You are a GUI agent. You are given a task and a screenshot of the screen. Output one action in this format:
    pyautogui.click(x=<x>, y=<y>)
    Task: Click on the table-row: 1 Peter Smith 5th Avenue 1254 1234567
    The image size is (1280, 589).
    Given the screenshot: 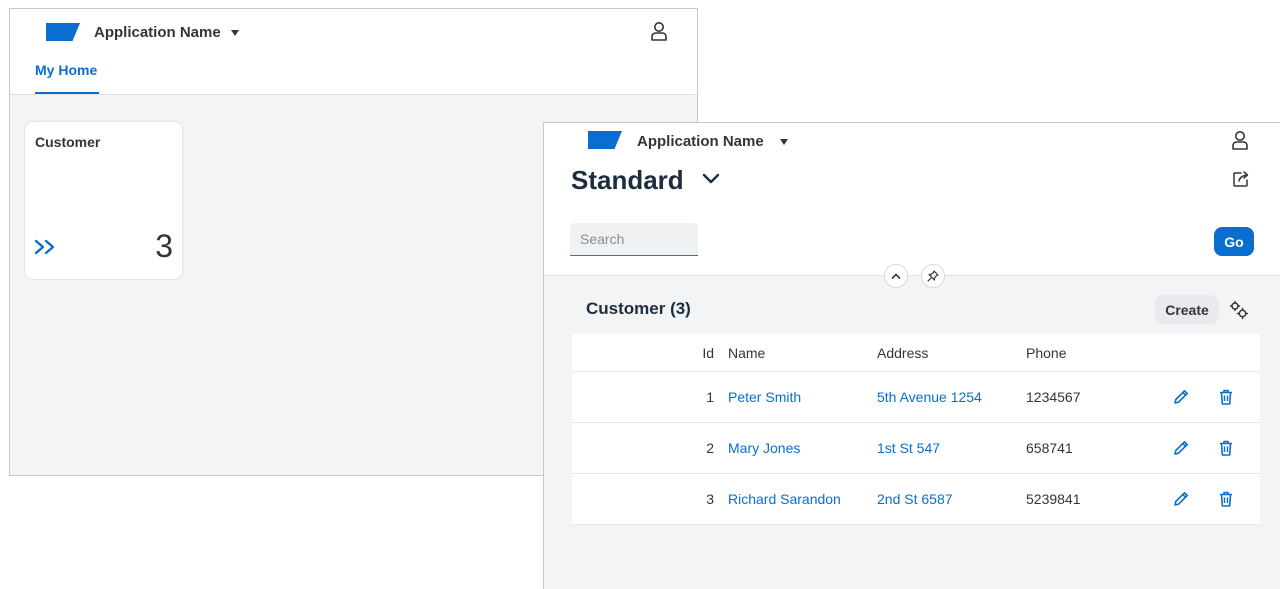 What is the action you would take?
    pyautogui.click(x=916, y=397)
    